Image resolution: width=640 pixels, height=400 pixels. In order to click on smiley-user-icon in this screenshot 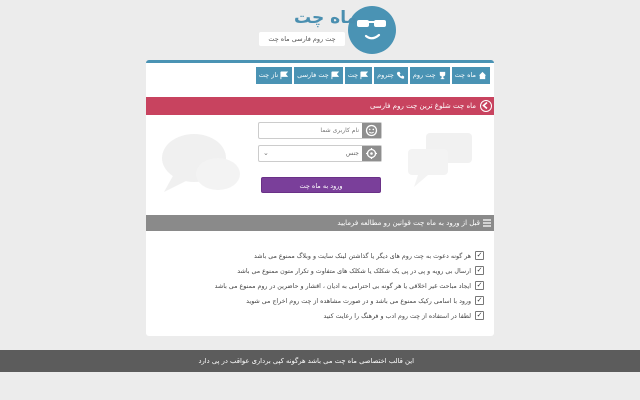, I will do `click(371, 130)`.